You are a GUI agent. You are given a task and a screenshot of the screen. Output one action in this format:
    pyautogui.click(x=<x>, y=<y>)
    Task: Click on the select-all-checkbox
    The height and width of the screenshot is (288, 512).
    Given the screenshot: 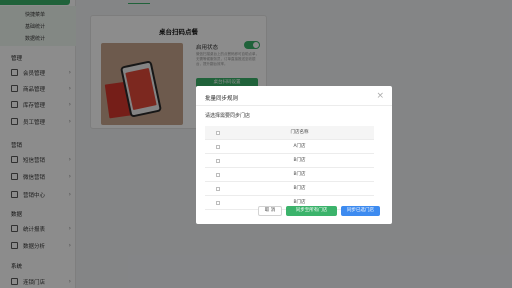 What is the action you would take?
    pyautogui.click(x=218, y=133)
    